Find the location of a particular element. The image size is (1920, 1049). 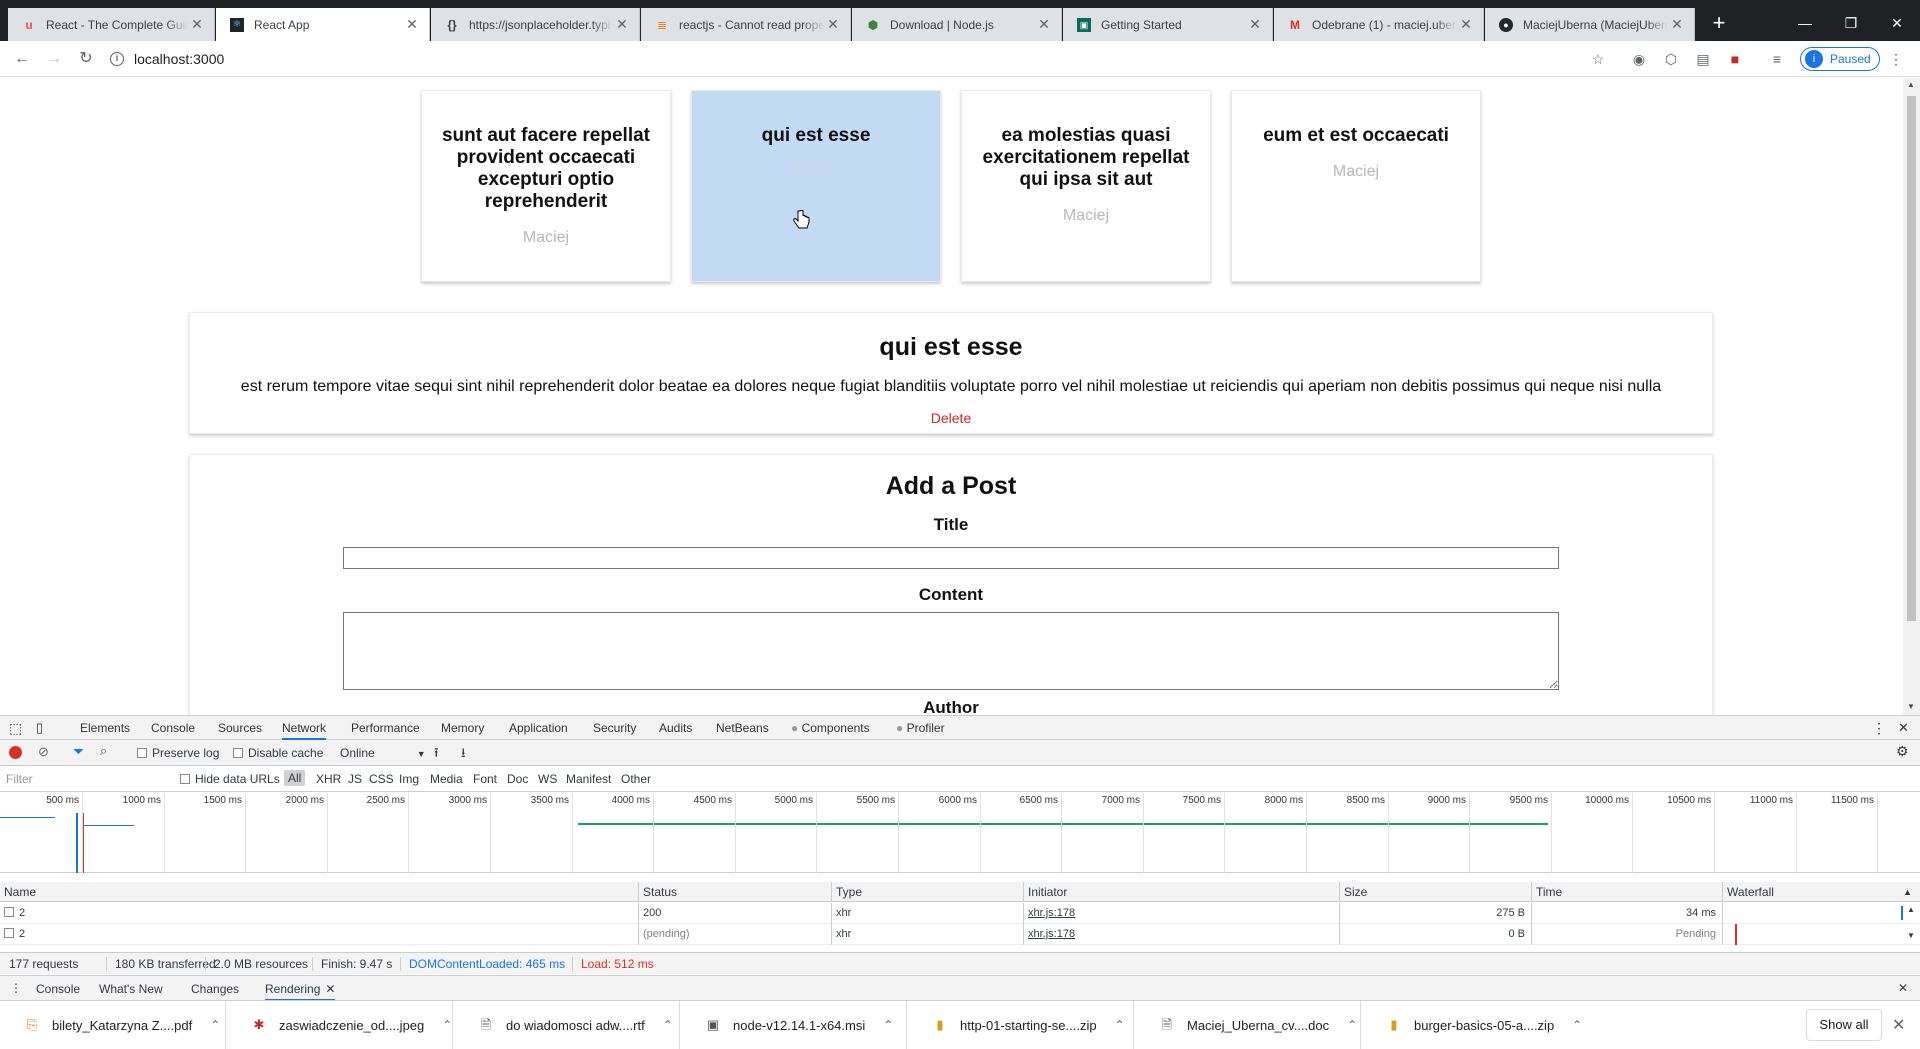

tab-stackoverflow: ≣ reactjs - Cannot read prope ✕ is located at coordinates (746, 24).